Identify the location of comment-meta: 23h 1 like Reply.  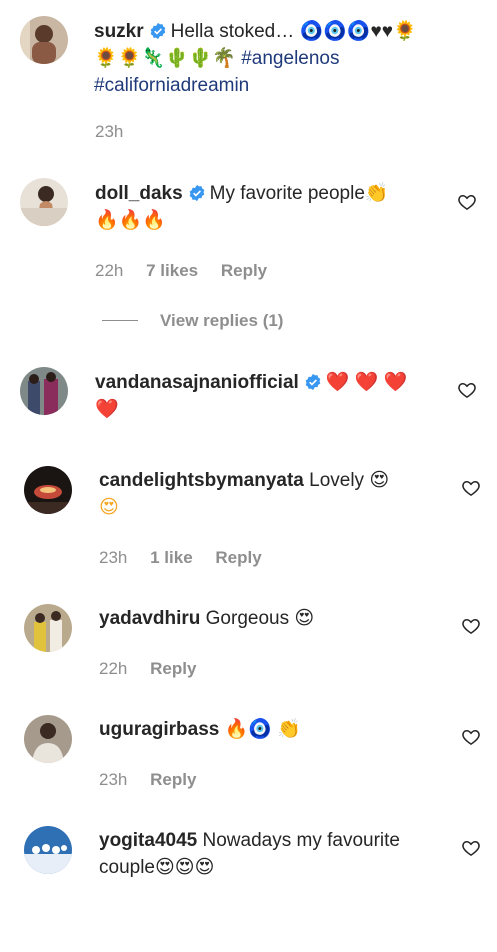
(189, 558).